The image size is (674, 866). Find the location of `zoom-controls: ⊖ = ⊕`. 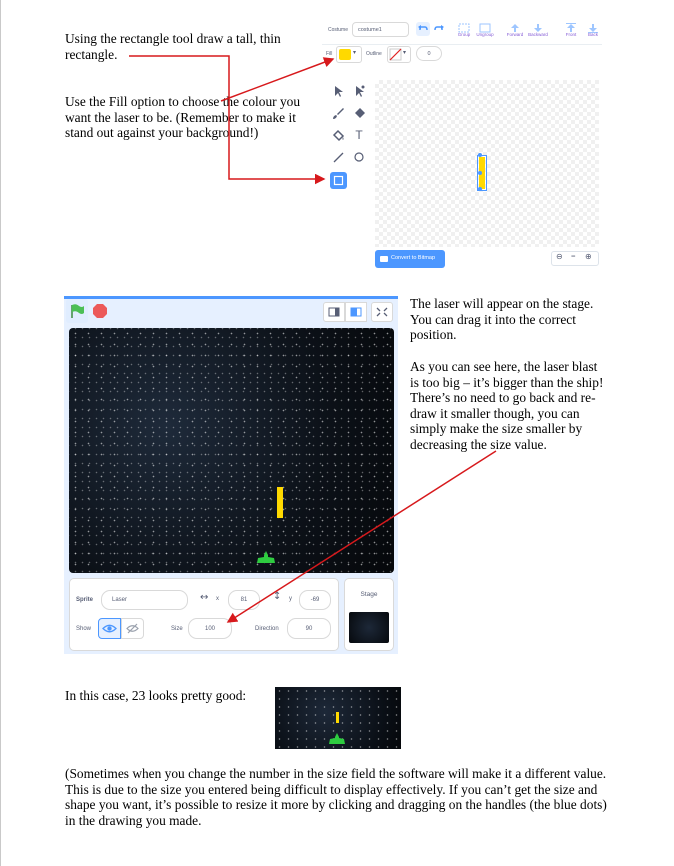

zoom-controls: ⊖ = ⊕ is located at coordinates (575, 258).